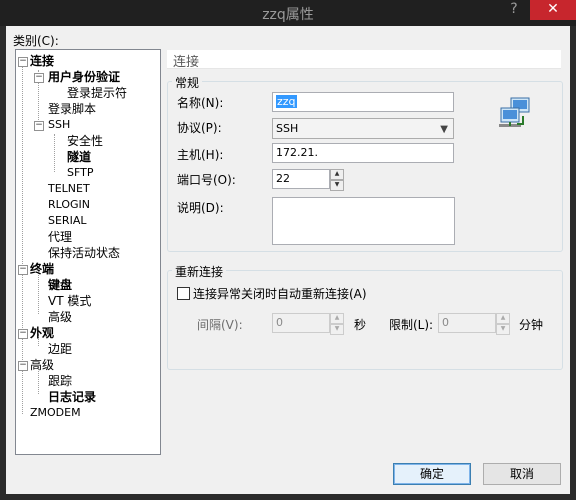  I want to click on host-label: 主机(H):, so click(200, 155).